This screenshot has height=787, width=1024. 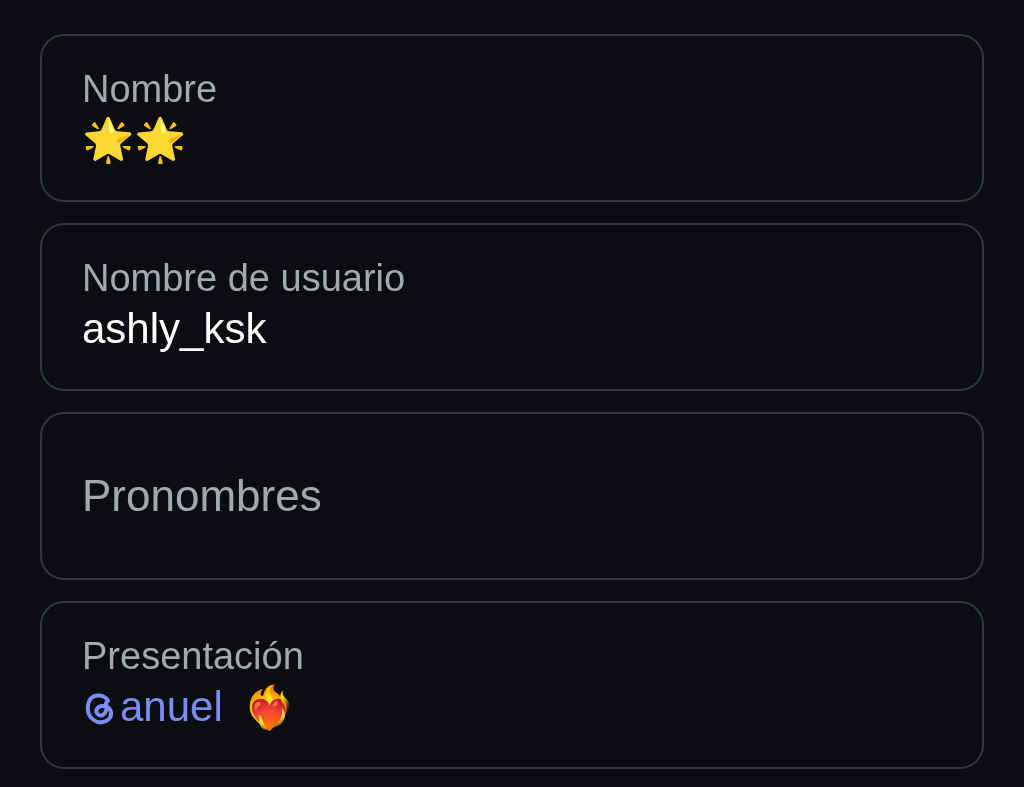 What do you see at coordinates (134, 140) in the screenshot?
I see `field-value: 🌟🌟` at bounding box center [134, 140].